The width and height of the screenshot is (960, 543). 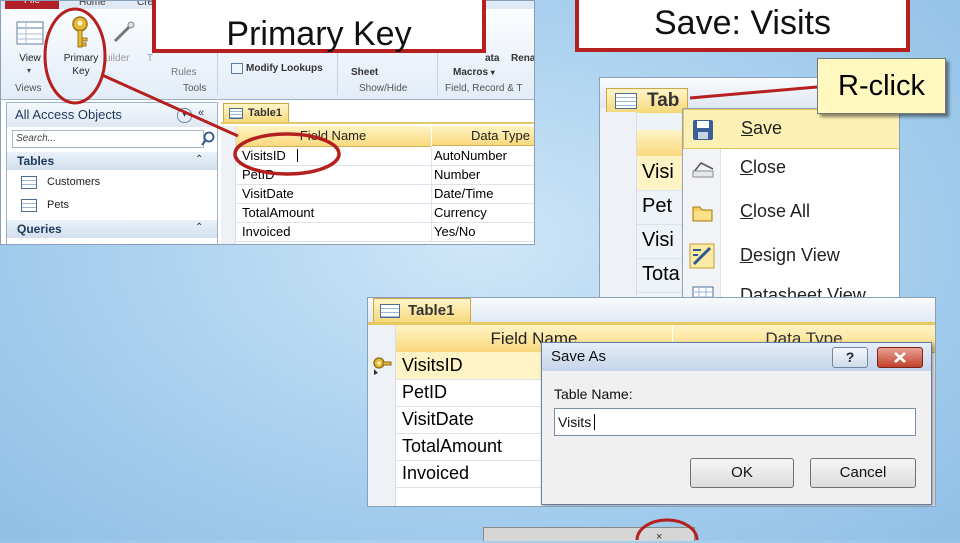 I want to click on highlight-ellipse-visitsid, so click(x=287, y=154).